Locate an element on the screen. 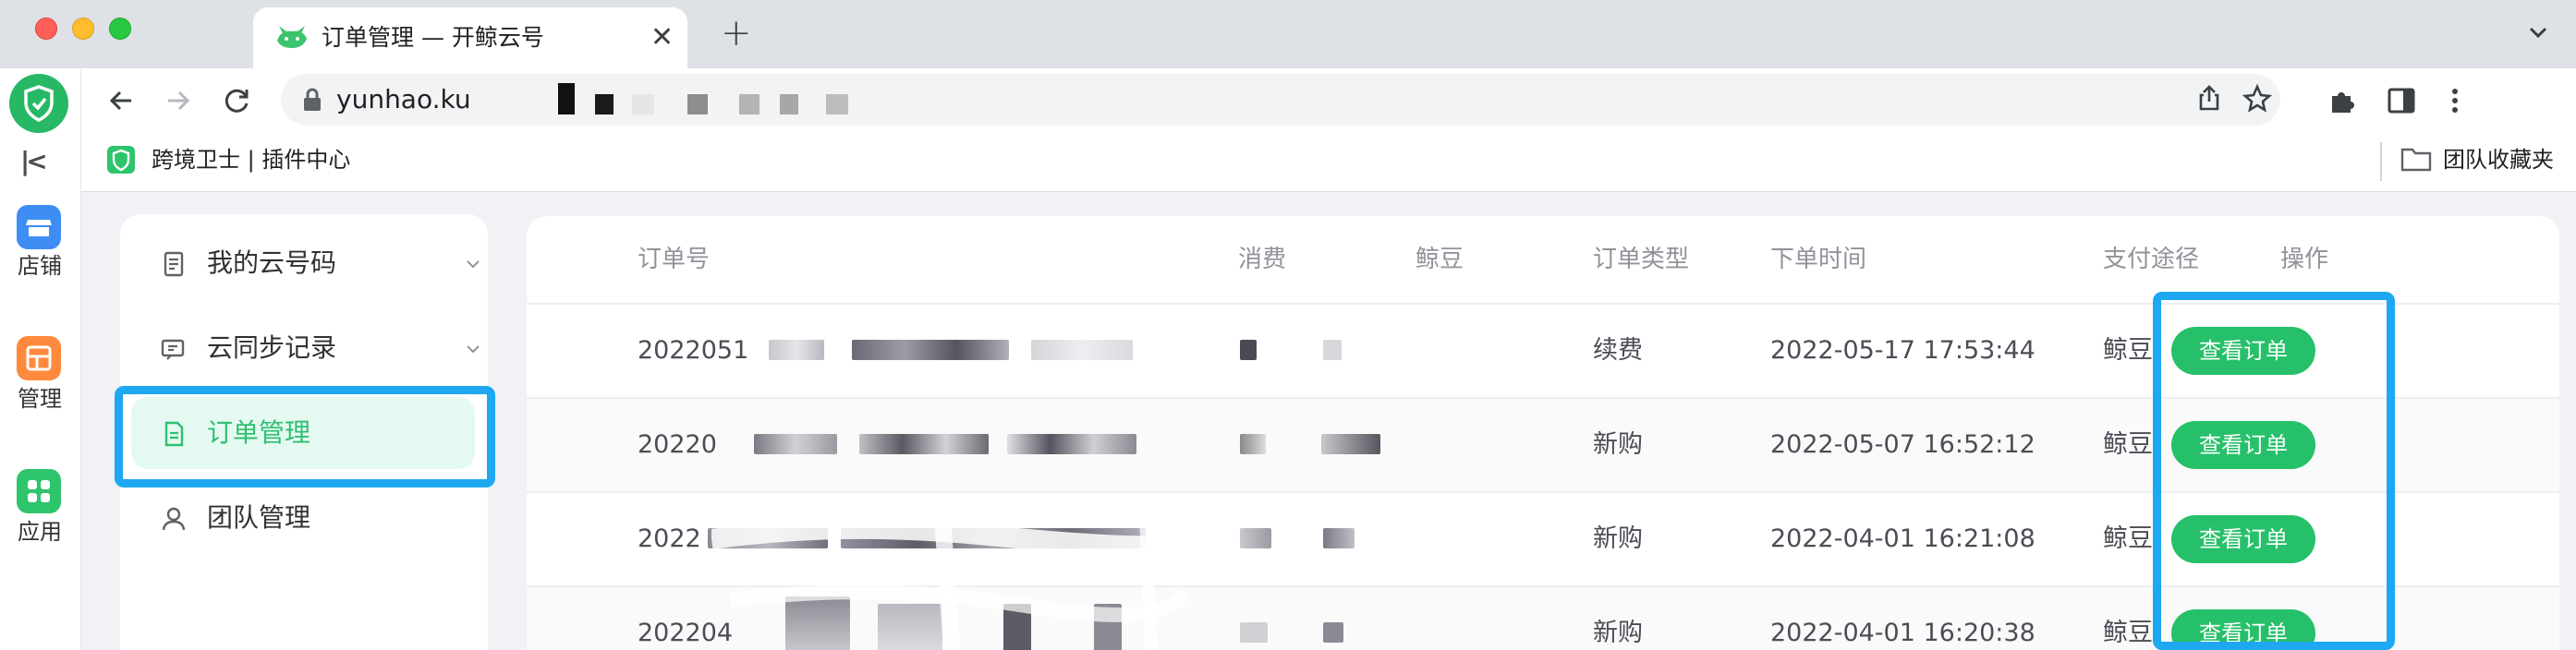  side-panel-icon is located at coordinates (2401, 100).